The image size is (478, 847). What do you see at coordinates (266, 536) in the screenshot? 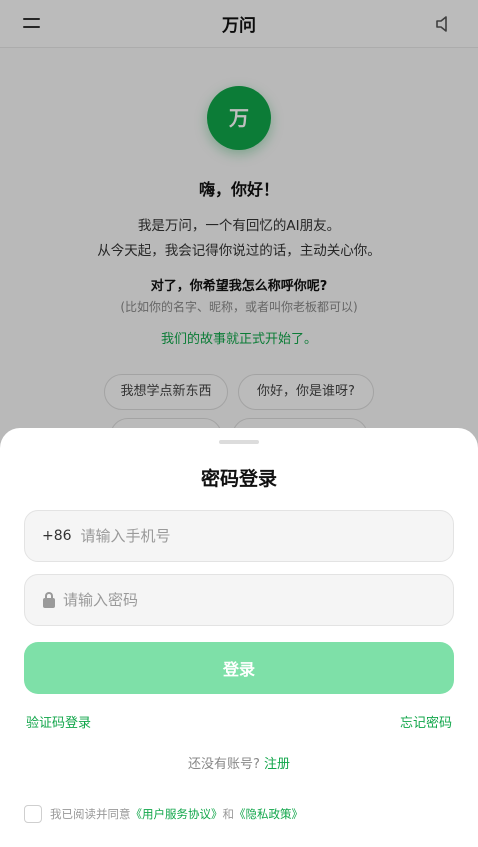
I see `phone-input` at bounding box center [266, 536].